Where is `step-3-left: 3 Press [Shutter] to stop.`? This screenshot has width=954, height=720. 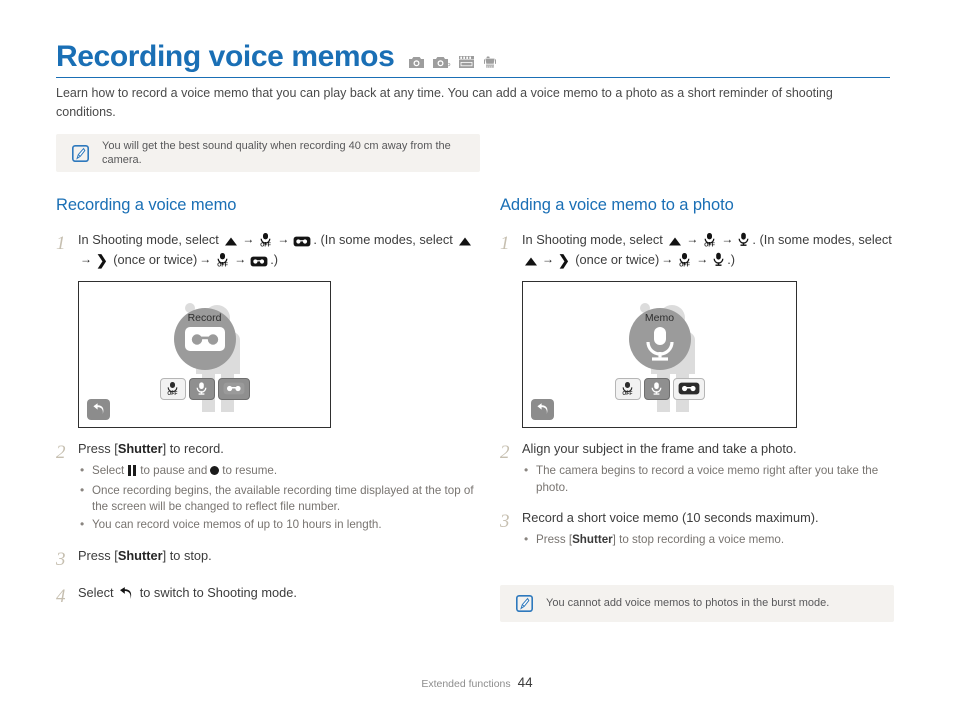
step-3-left: 3 Press [Shutter] to stop. is located at coordinates (268, 559).